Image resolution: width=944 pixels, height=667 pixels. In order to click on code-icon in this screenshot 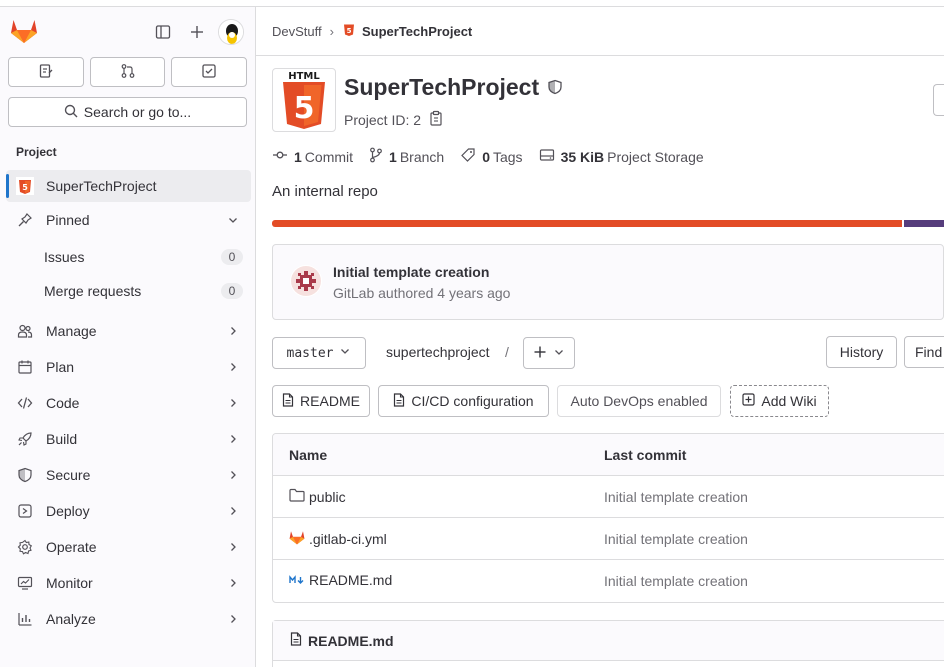, I will do `click(25, 403)`.